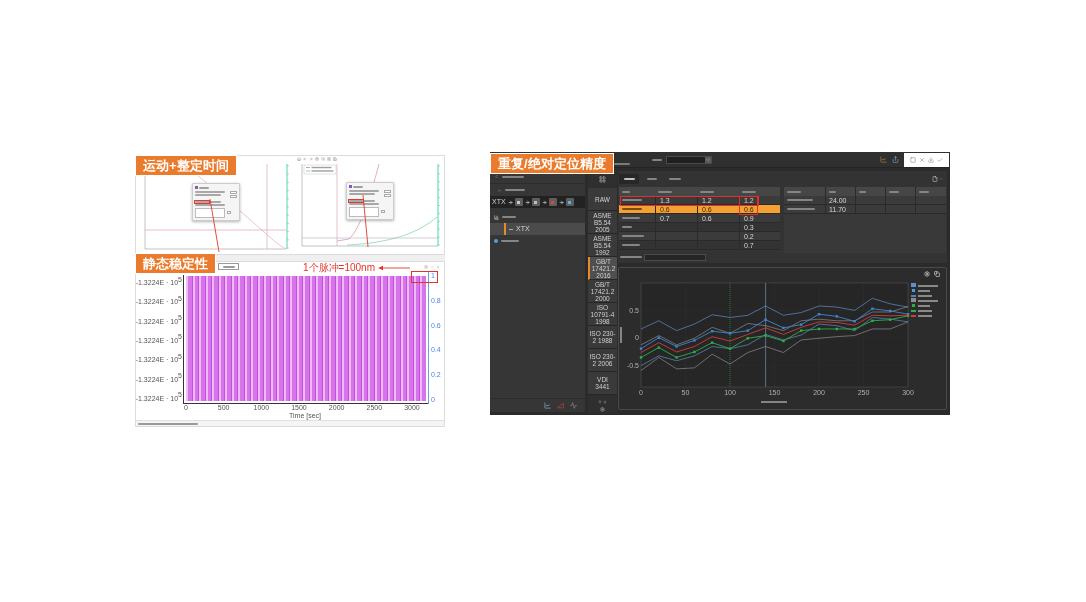 Image resolution: width=1086 pixels, height=602 pixels. What do you see at coordinates (496, 217) in the screenshot?
I see `bar-chart-icon` at bounding box center [496, 217].